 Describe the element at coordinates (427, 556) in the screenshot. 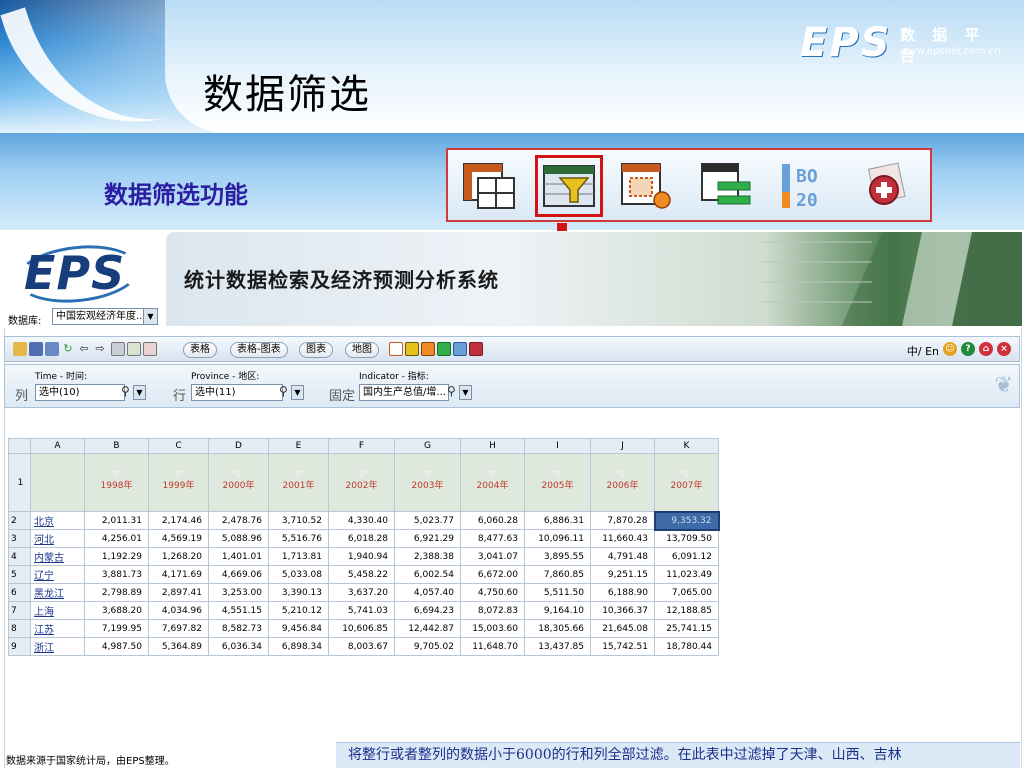

I see `data-cell: 2,388.38` at that location.